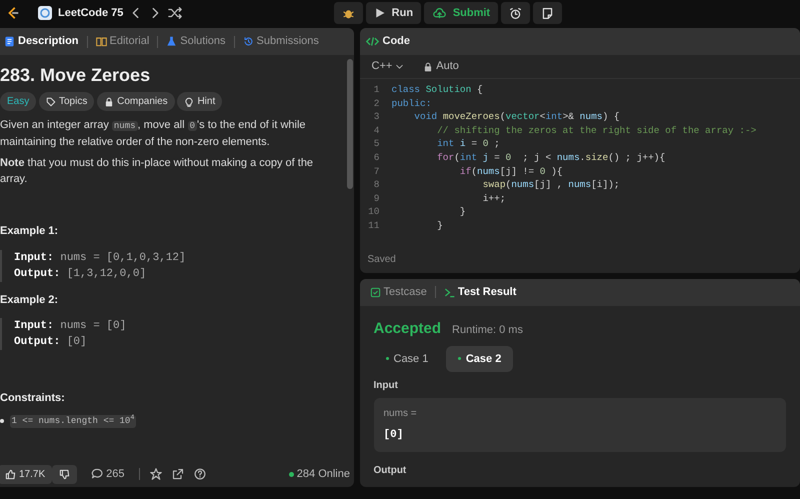  What do you see at coordinates (71, 326) in the screenshot?
I see `example-line: Input: nums = [0]` at bounding box center [71, 326].